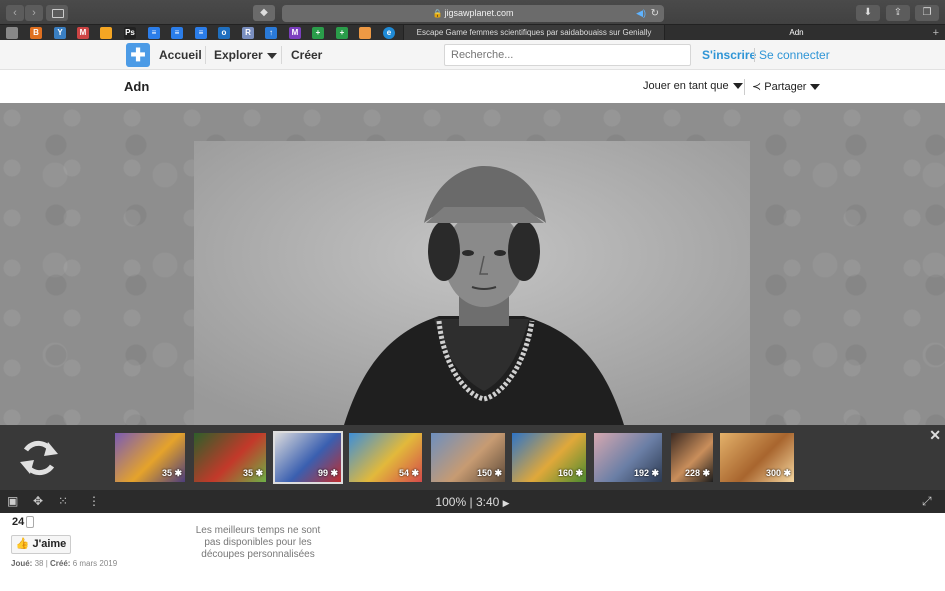  What do you see at coordinates (472, 87) in the screenshot?
I see `puzzle-header: Adn Jouer en tant que ≺ Partager` at bounding box center [472, 87].